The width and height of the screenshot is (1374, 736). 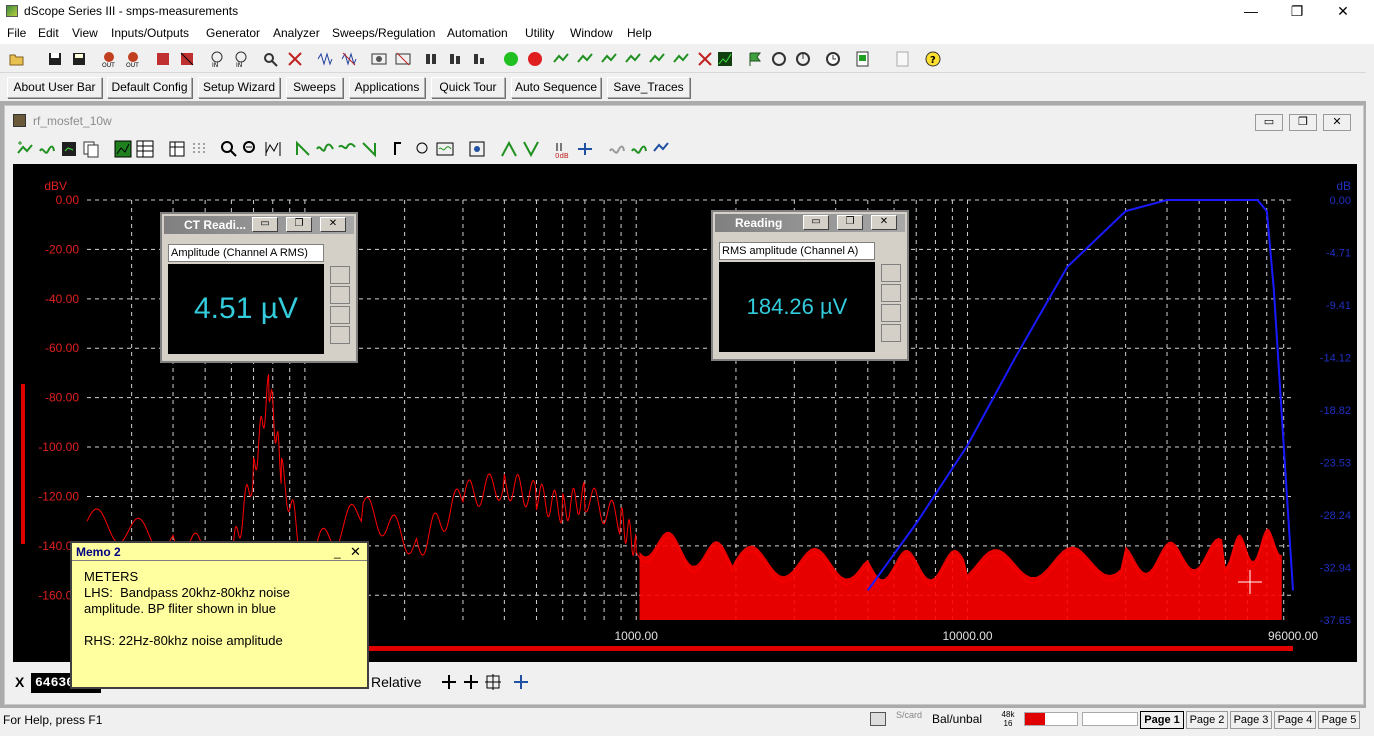 I want to click on probe-icon, so click(x=271, y=59).